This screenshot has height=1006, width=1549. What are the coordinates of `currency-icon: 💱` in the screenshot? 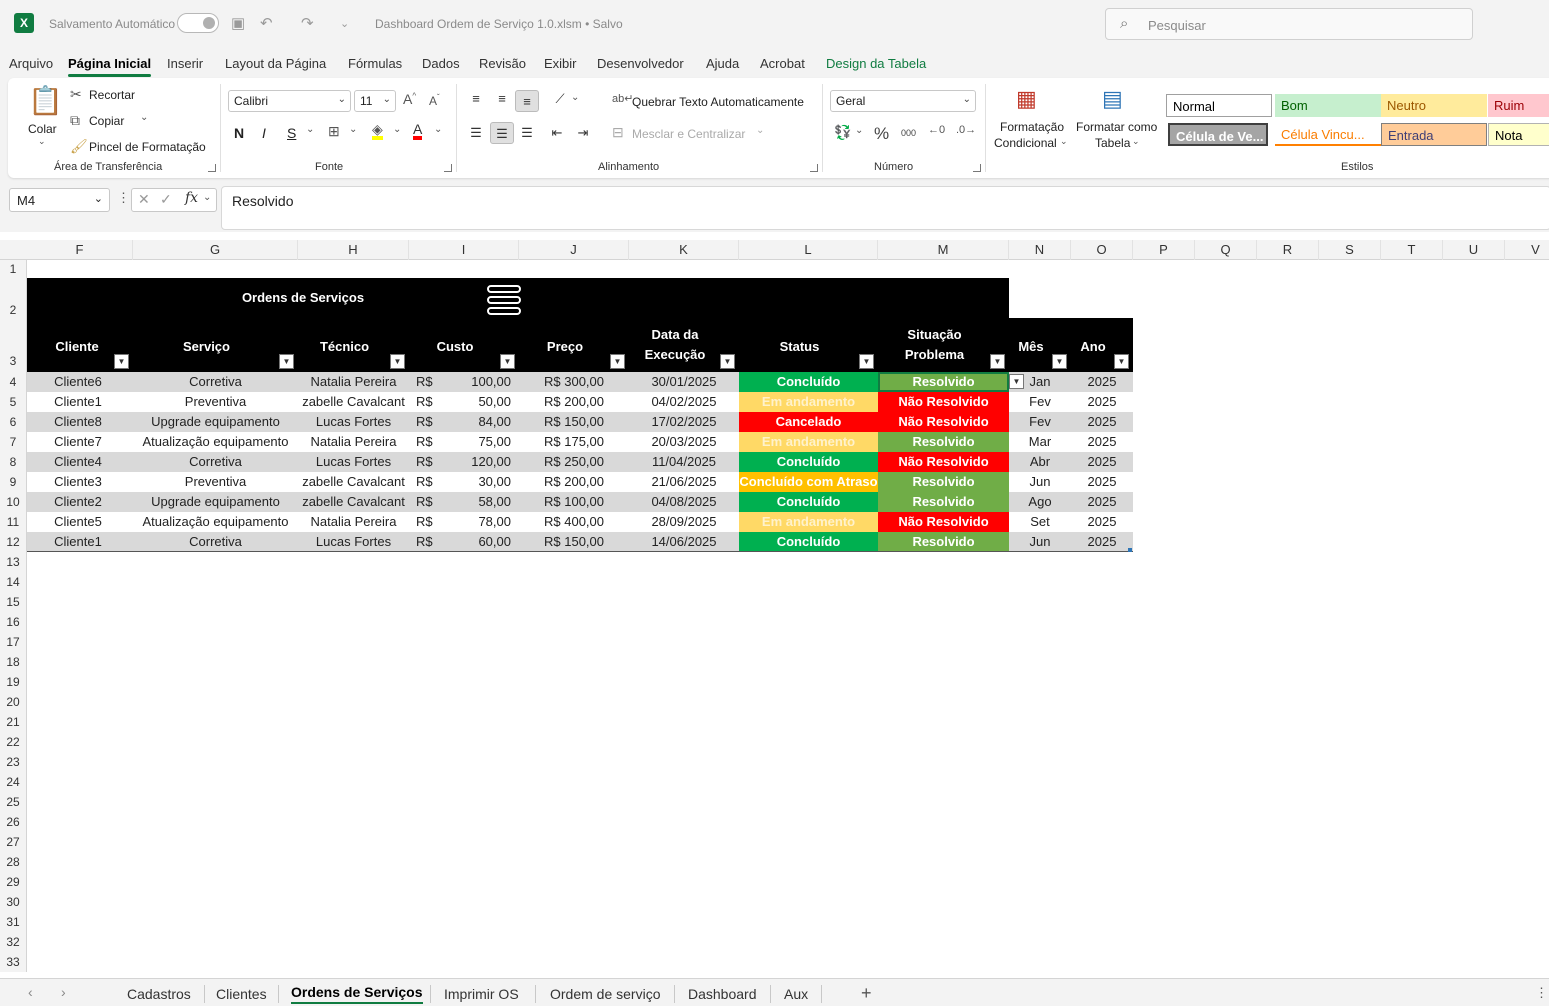 It's located at (842, 132).